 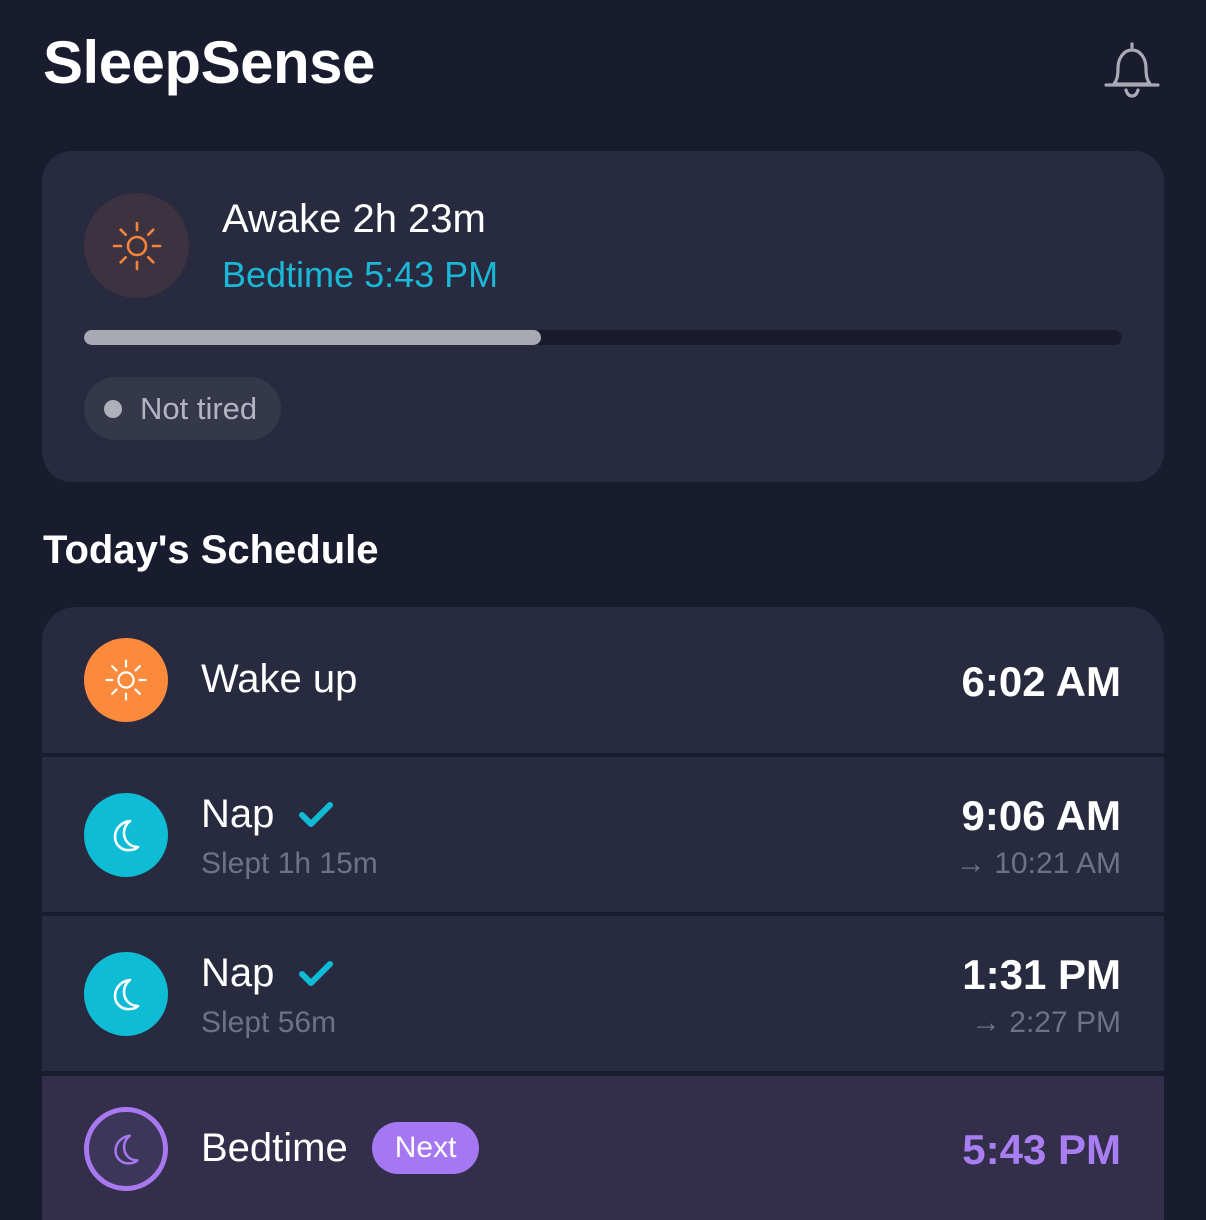 I want to click on bell-icon, so click(x=1132, y=69).